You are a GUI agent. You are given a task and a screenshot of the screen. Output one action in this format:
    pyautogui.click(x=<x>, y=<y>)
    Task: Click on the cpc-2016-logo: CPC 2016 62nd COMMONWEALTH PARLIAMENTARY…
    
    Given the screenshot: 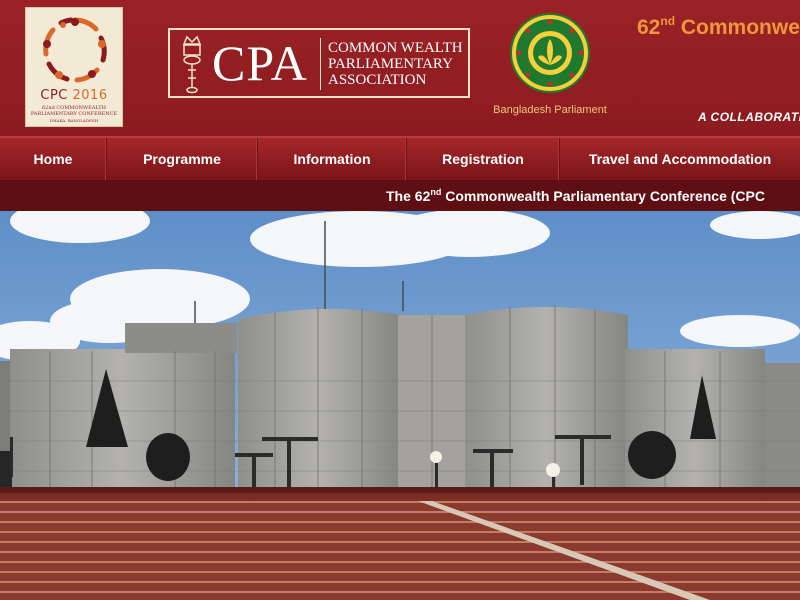 What is the action you would take?
    pyautogui.click(x=74, y=67)
    